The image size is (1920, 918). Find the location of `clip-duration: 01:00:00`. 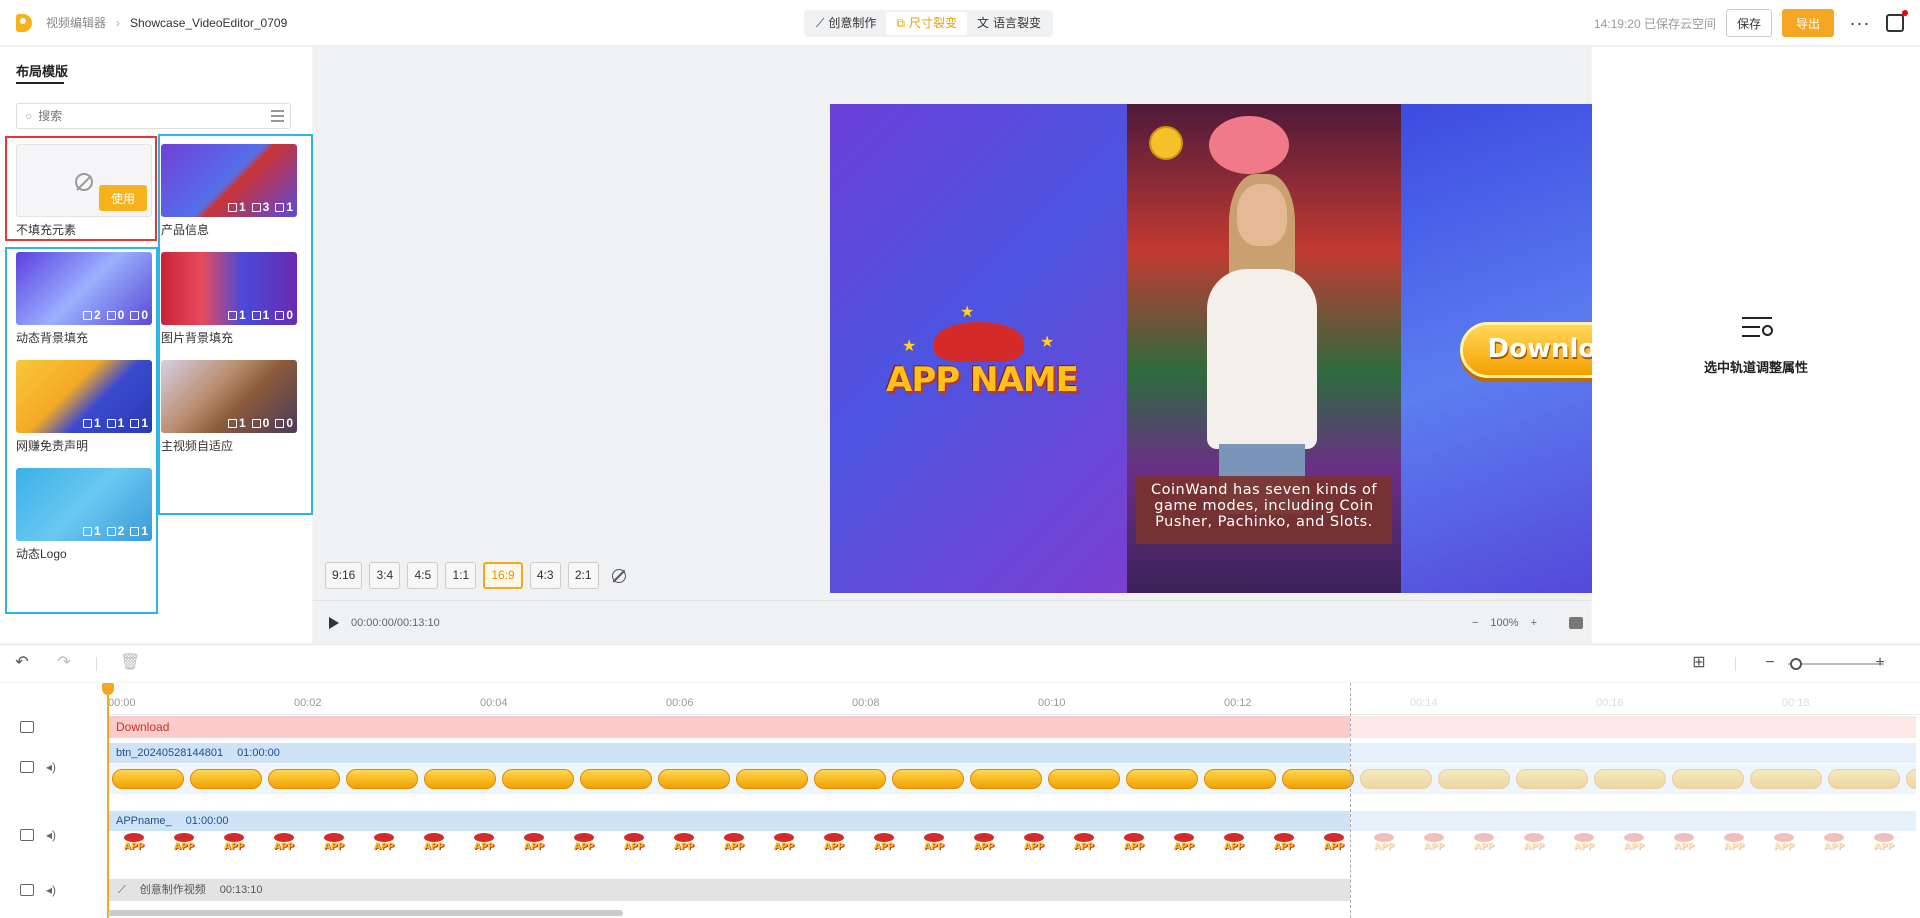

clip-duration: 01:00:00 is located at coordinates (207, 821).